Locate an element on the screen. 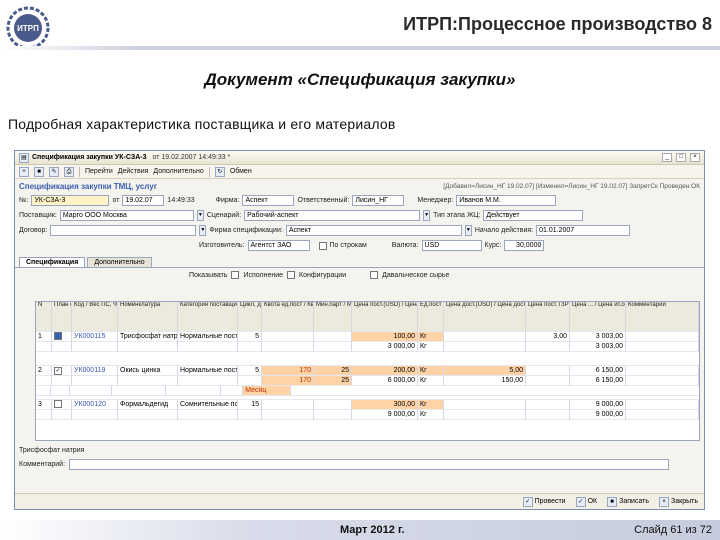 Image resolution: width=720 pixels, height=540 pixels. col-minbatch: Мин.парт / Мин.парт хран is located at coordinates (333, 317).